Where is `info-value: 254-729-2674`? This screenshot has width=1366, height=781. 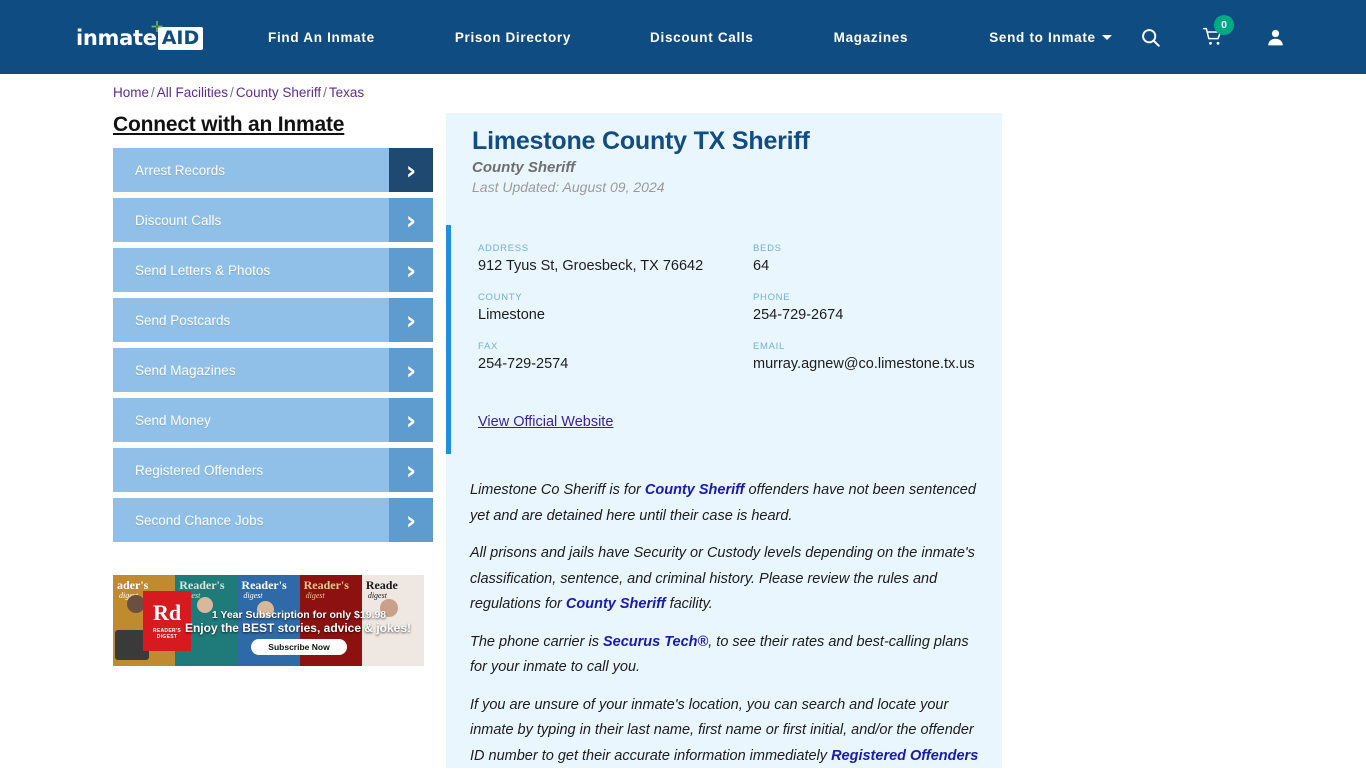 info-value: 254-729-2674 is located at coordinates (798, 315).